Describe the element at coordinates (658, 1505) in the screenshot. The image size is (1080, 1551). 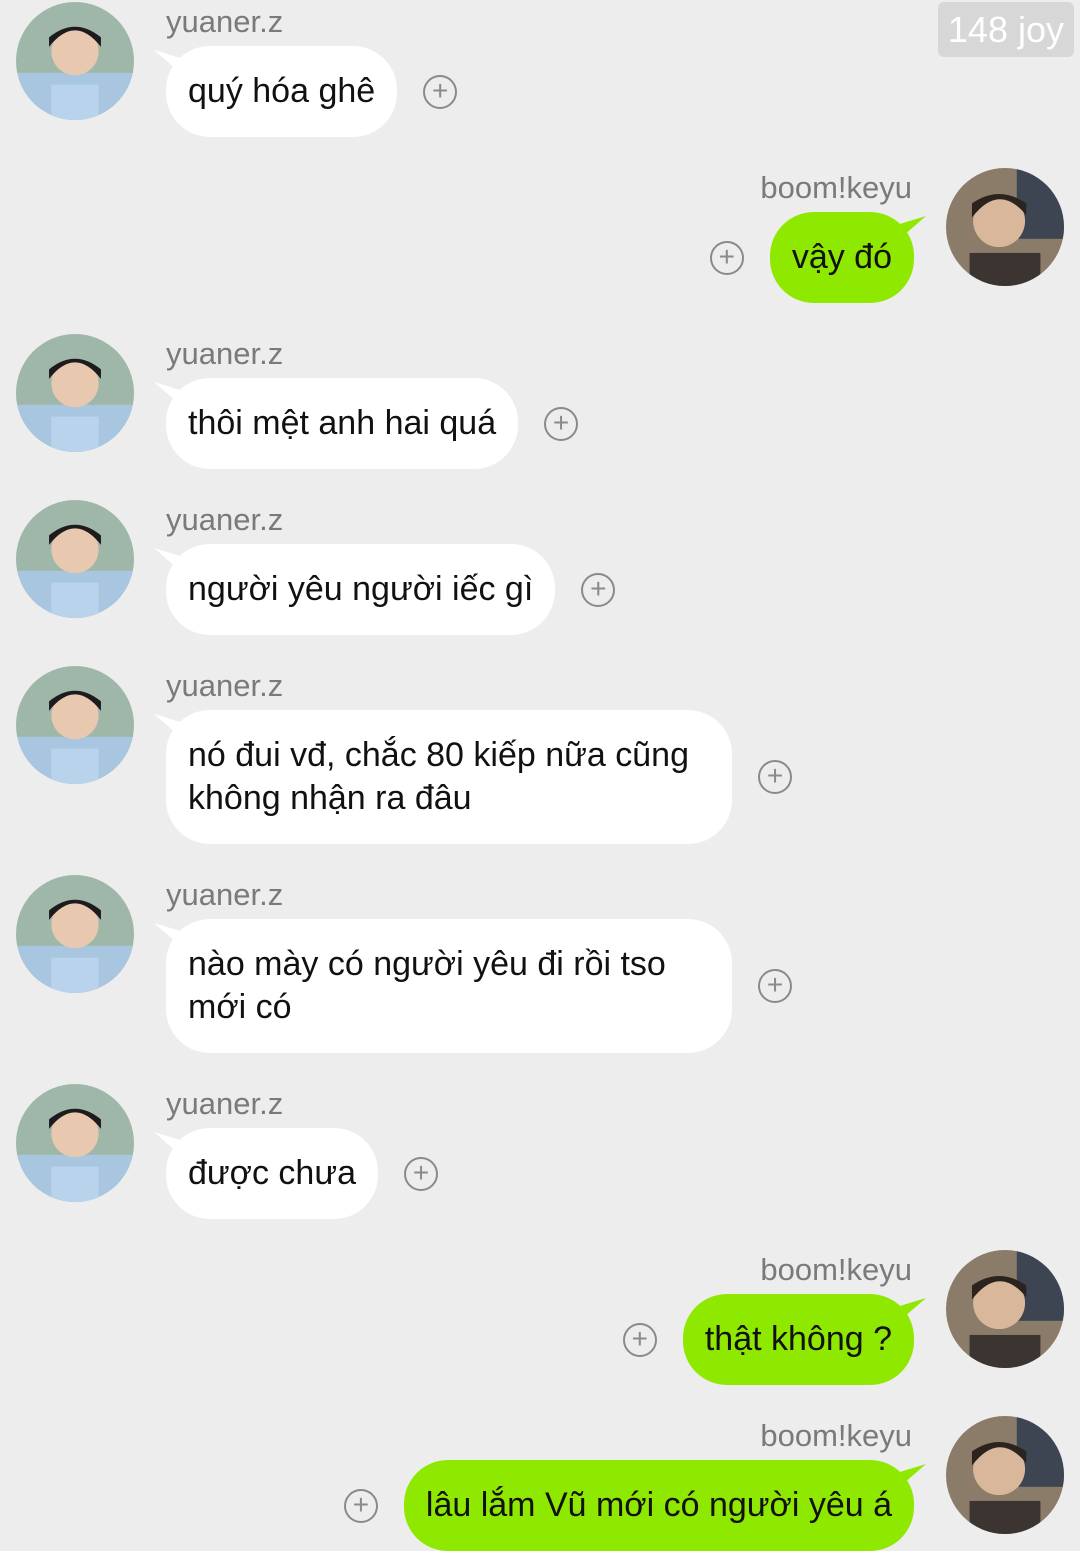
I see `message-bubble: lâu lắm Vũ mới có người yêu á` at that location.